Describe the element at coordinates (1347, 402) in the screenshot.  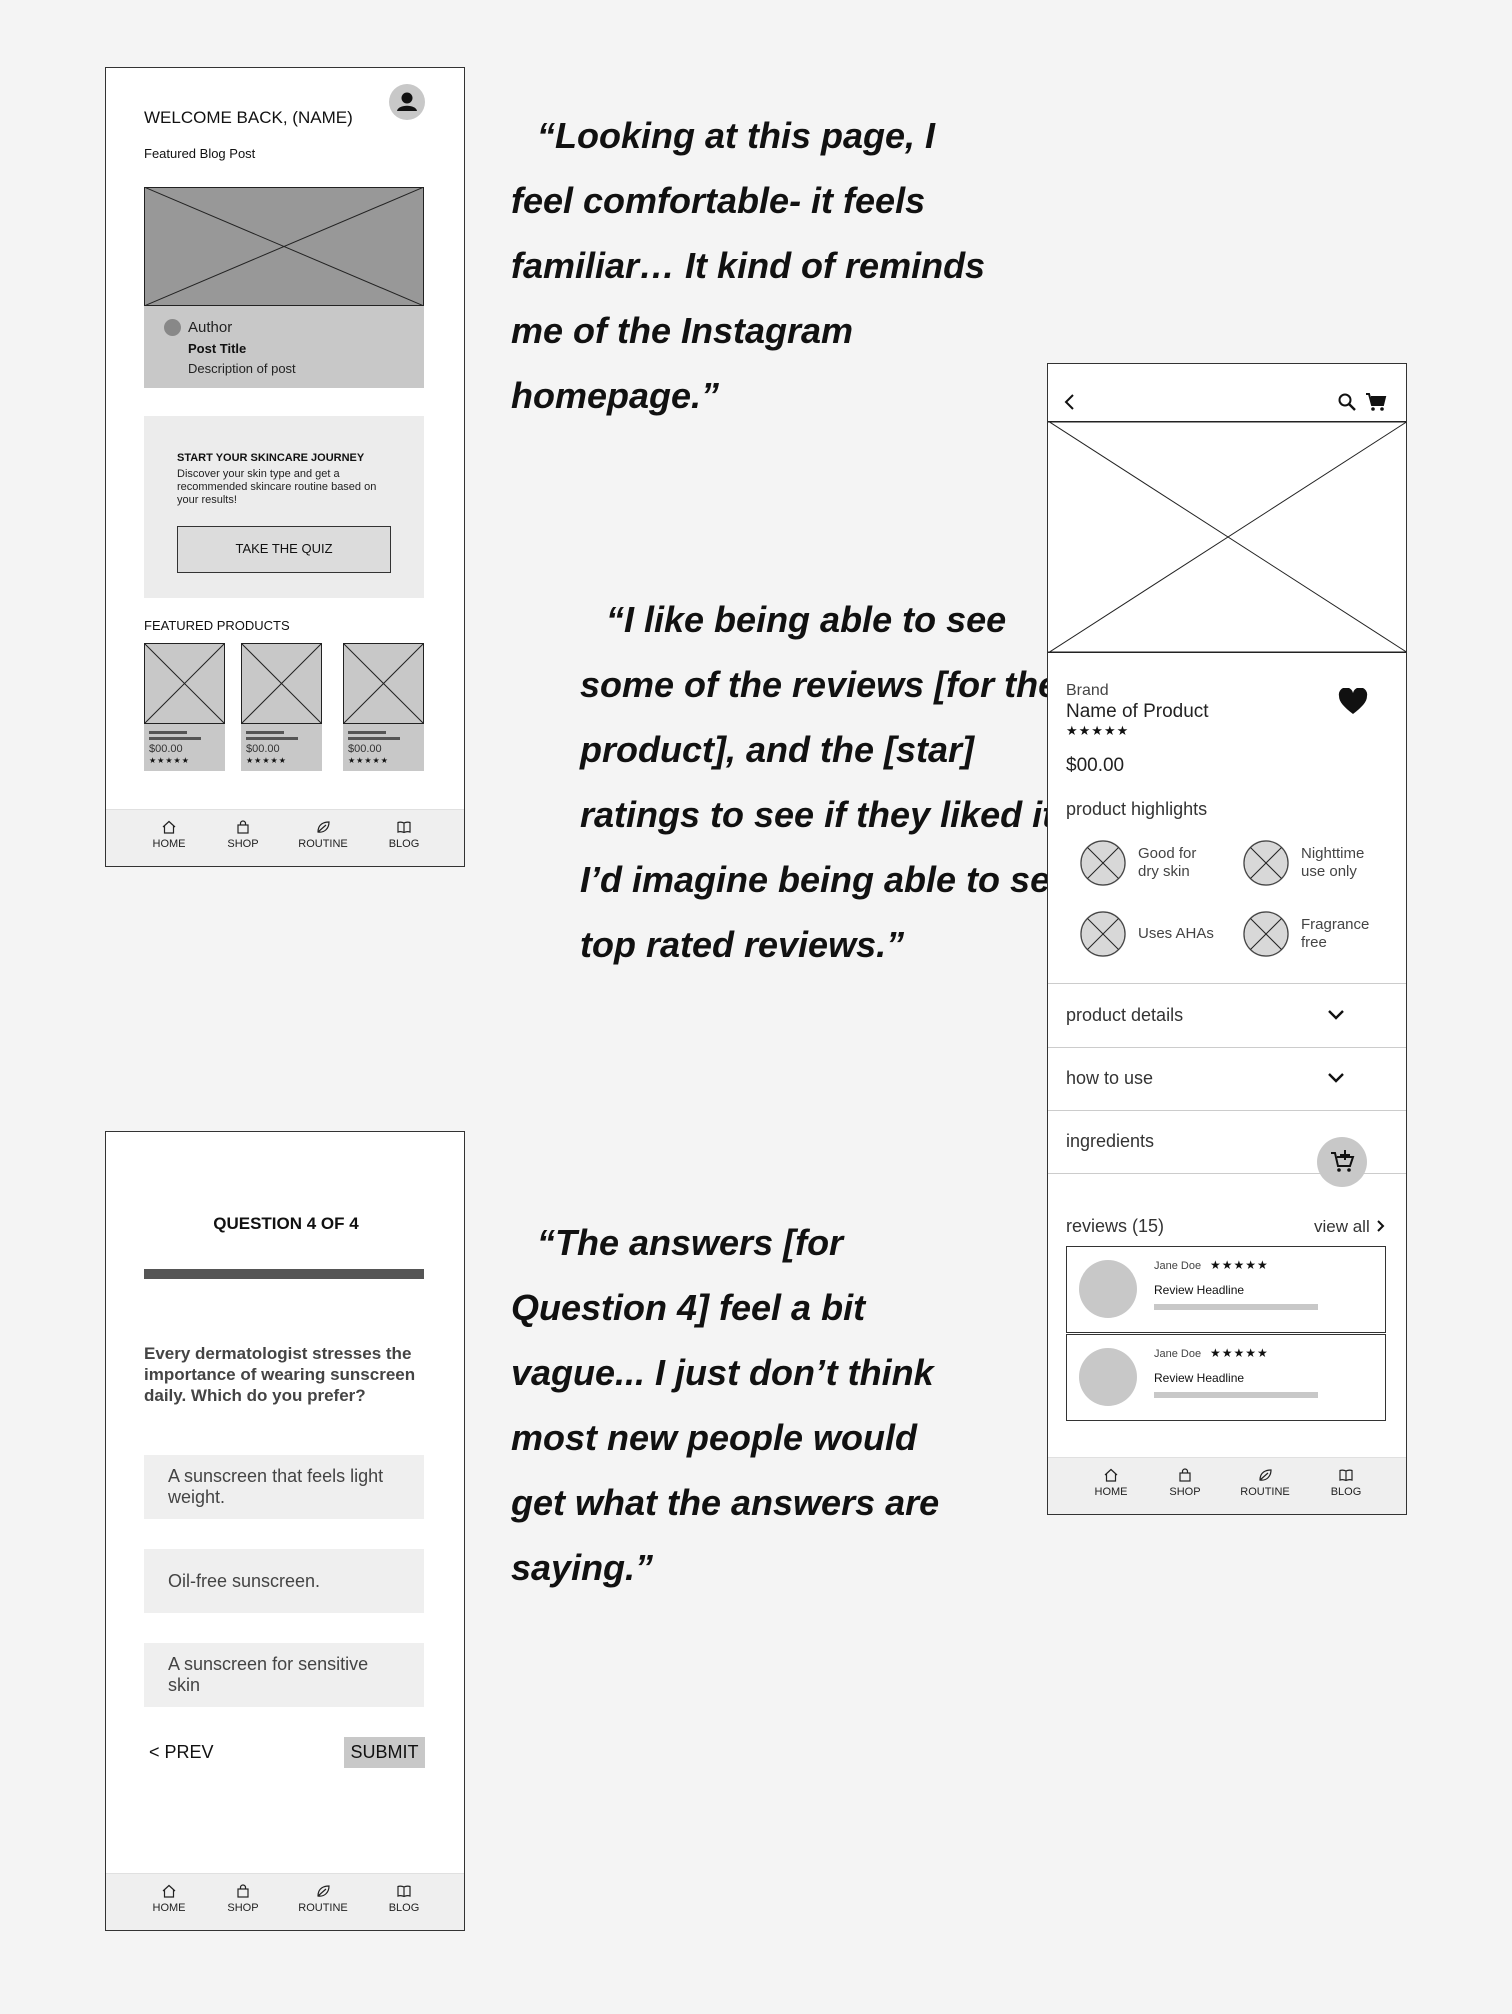
I see `search-icon` at that location.